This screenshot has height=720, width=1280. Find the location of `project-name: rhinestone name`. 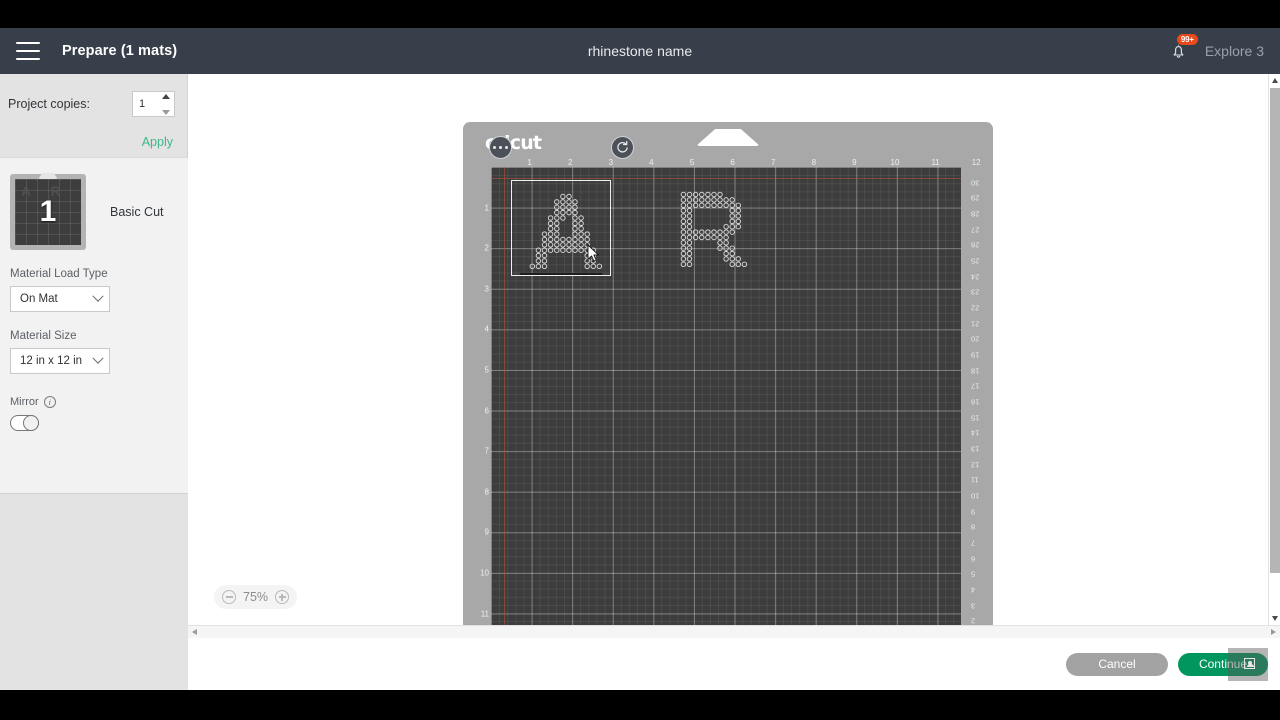

project-name: rhinestone name is located at coordinates (640, 51).